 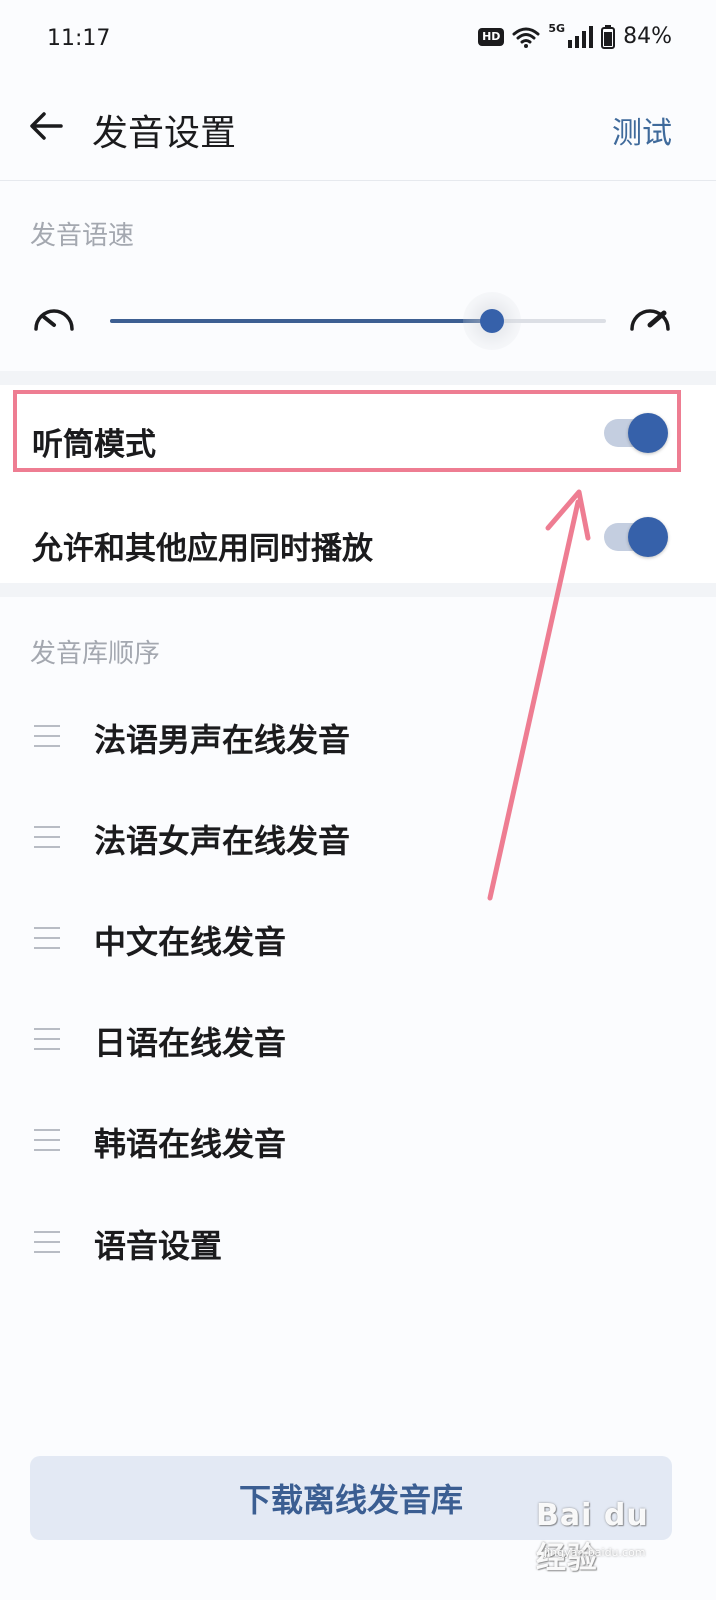 What do you see at coordinates (358, 132) in the screenshot?
I see `app-header: 发音设置 测试` at bounding box center [358, 132].